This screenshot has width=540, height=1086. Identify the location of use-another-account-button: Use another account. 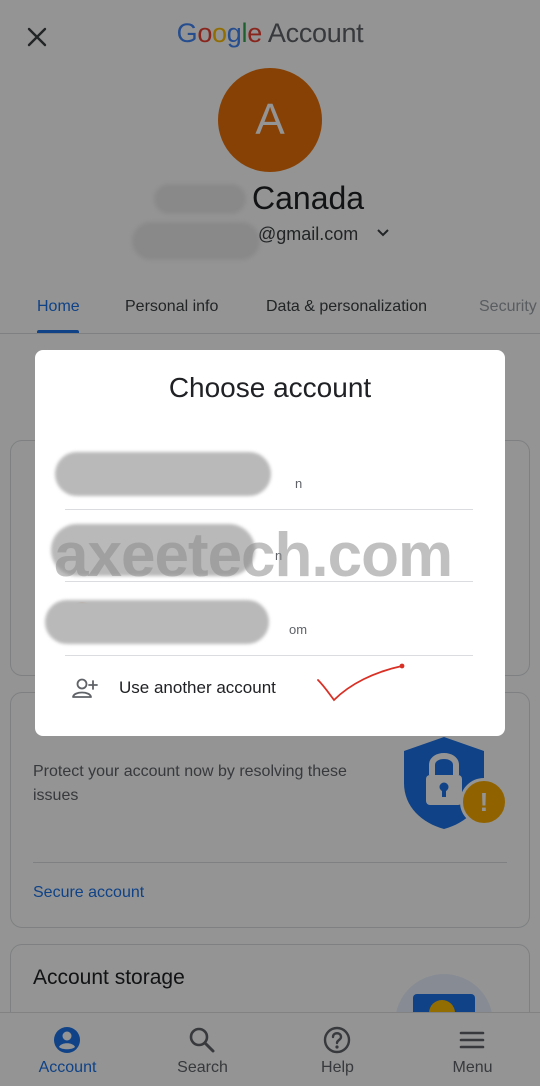
(269, 688).